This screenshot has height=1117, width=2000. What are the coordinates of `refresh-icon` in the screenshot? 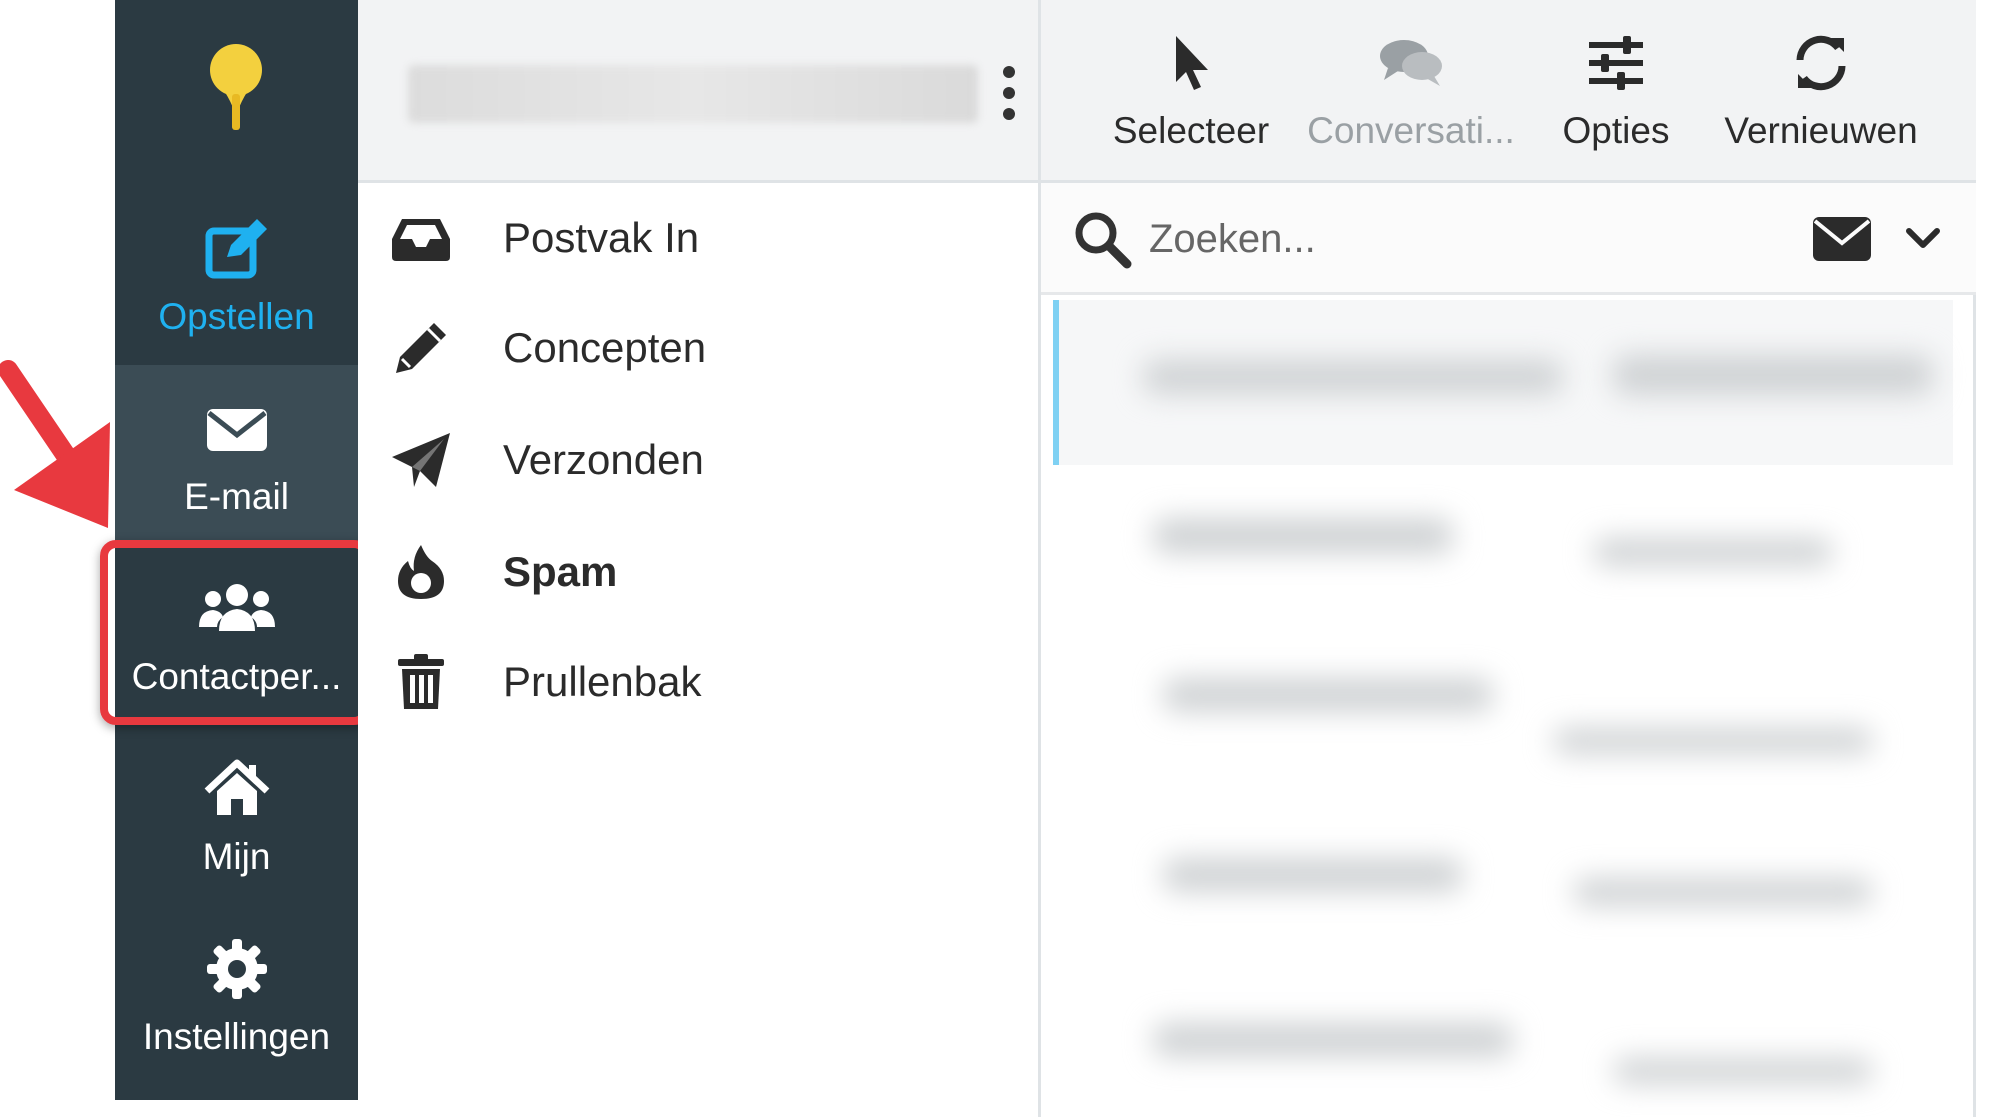 It's located at (1821, 65).